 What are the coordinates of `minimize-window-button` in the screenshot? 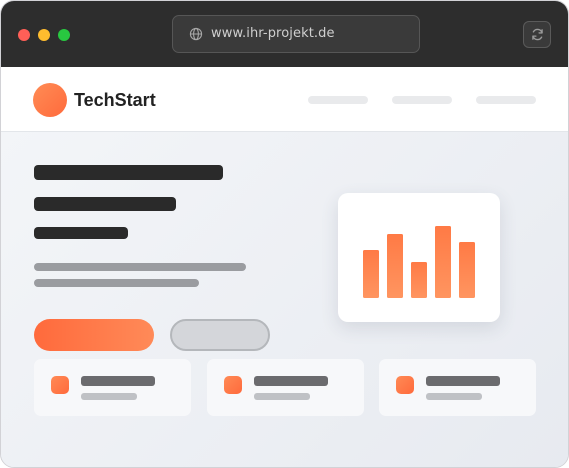 It's located at (44, 35).